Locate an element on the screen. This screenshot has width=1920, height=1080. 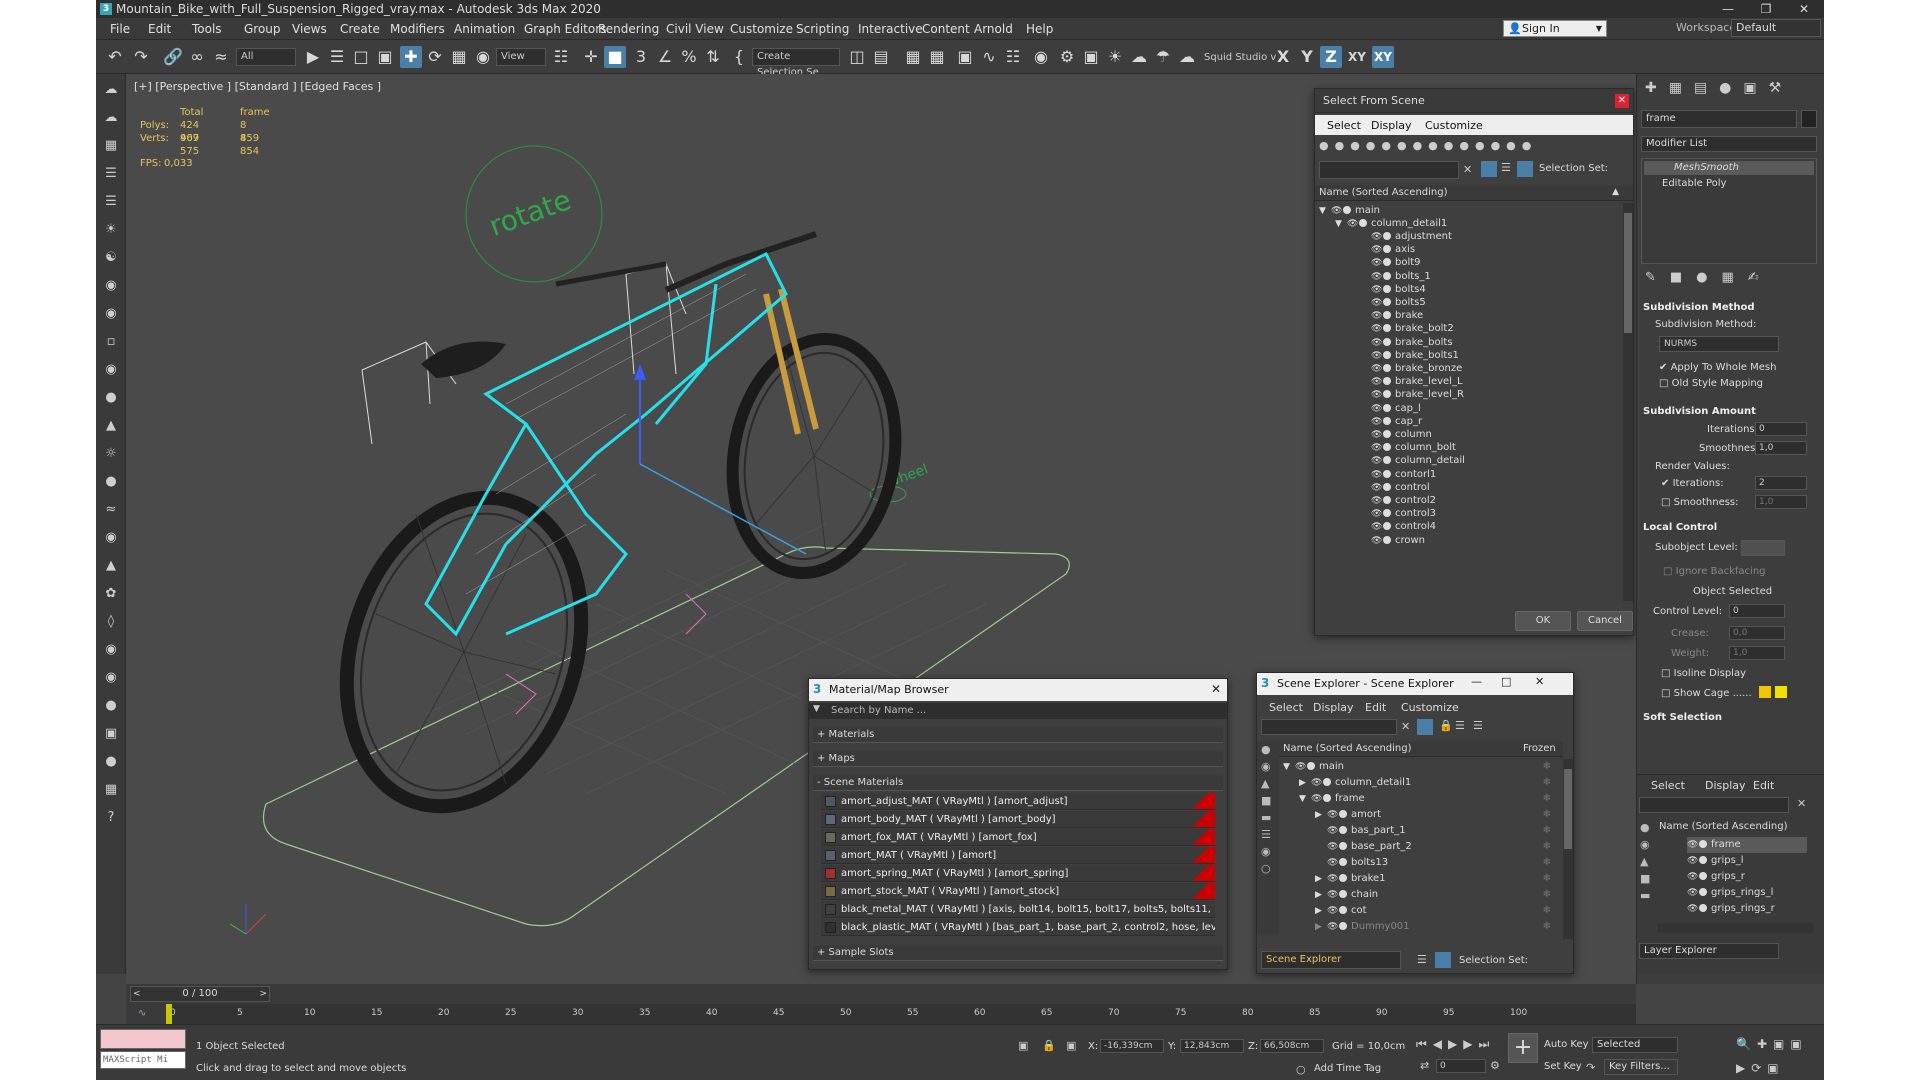
maxscript-listener is located at coordinates (143, 1039).